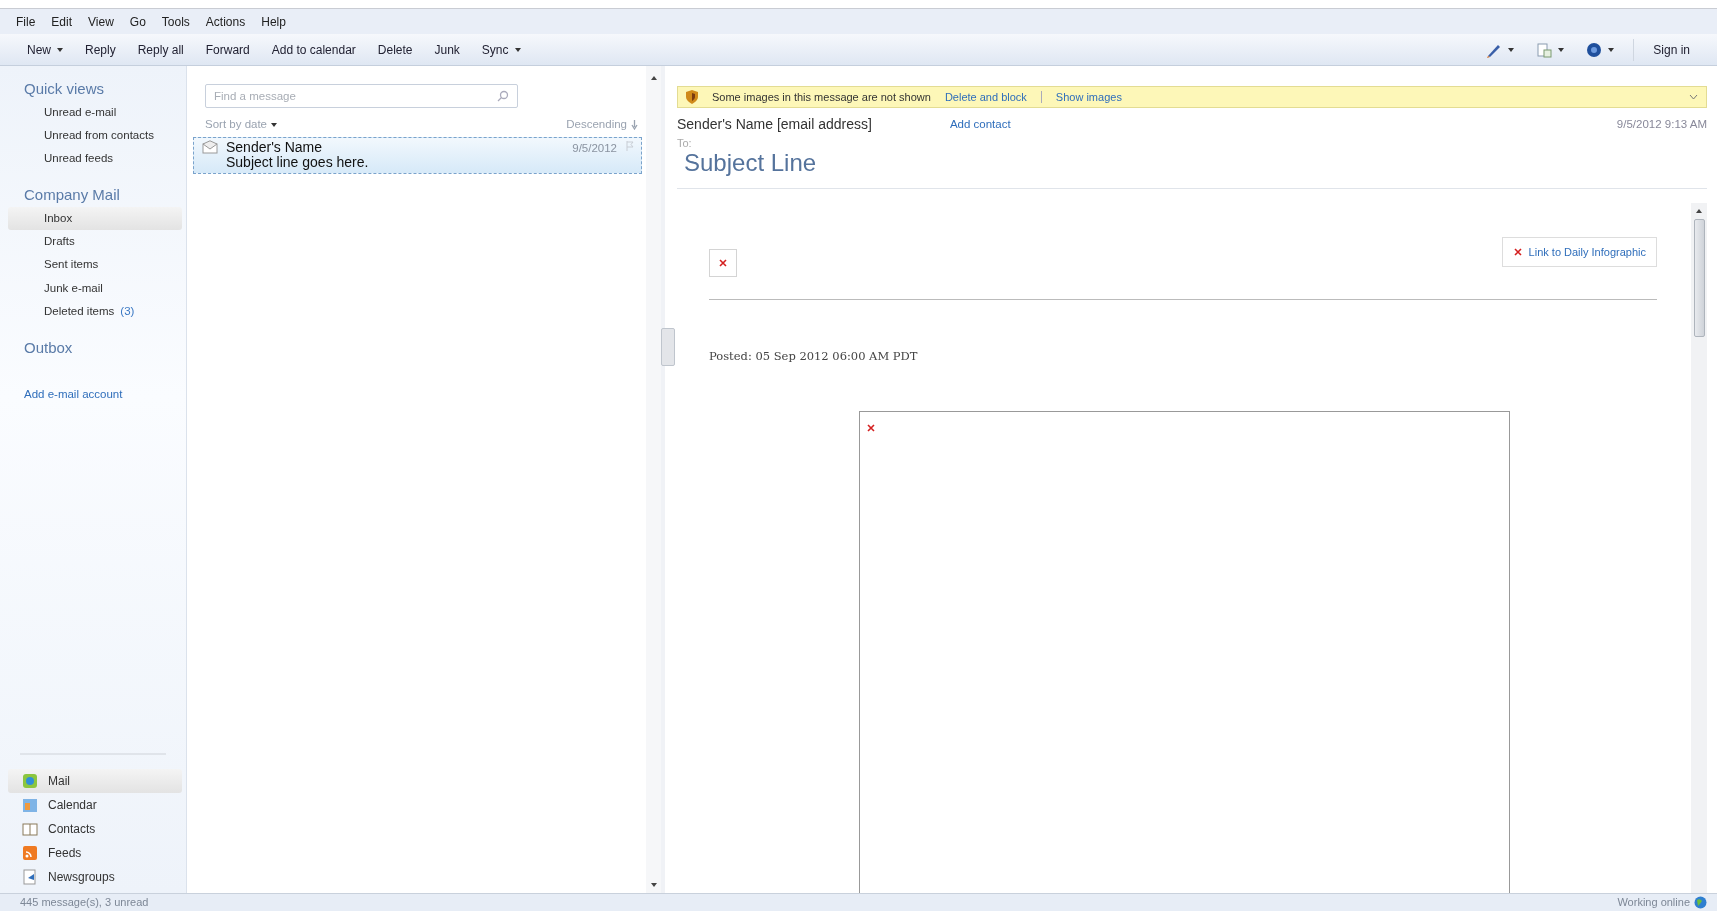  I want to click on globe-icon, so click(1700, 902).